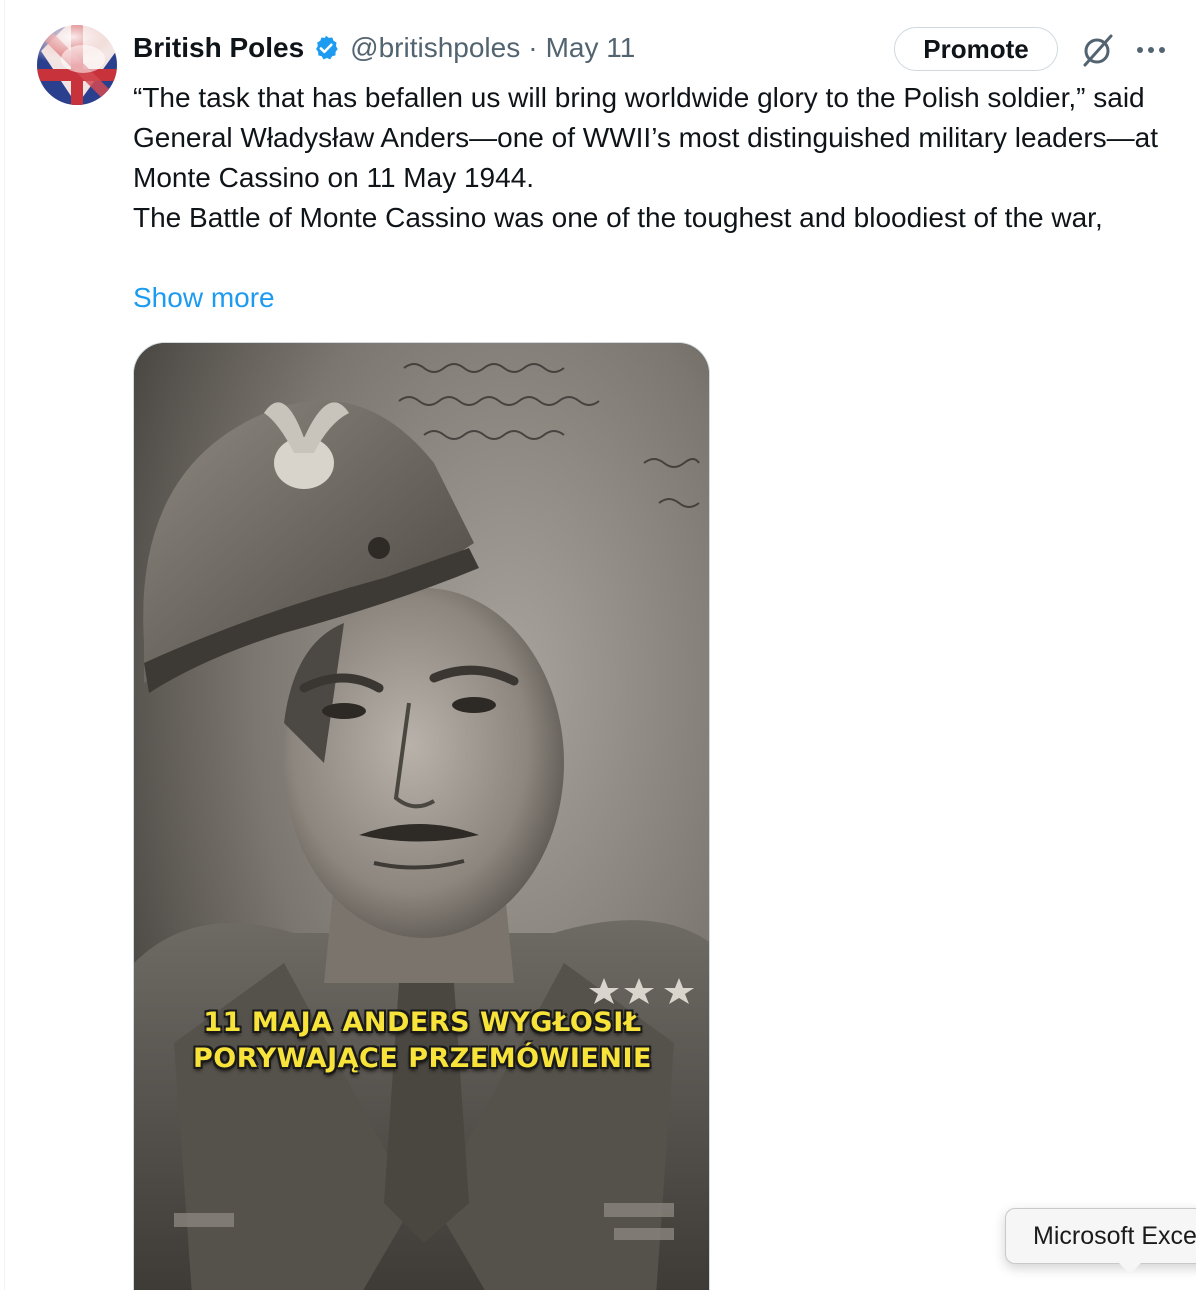 The height and width of the screenshot is (1290, 1196). Describe the element at coordinates (1130, 1268) in the screenshot. I see `tooltip-pointer` at that location.